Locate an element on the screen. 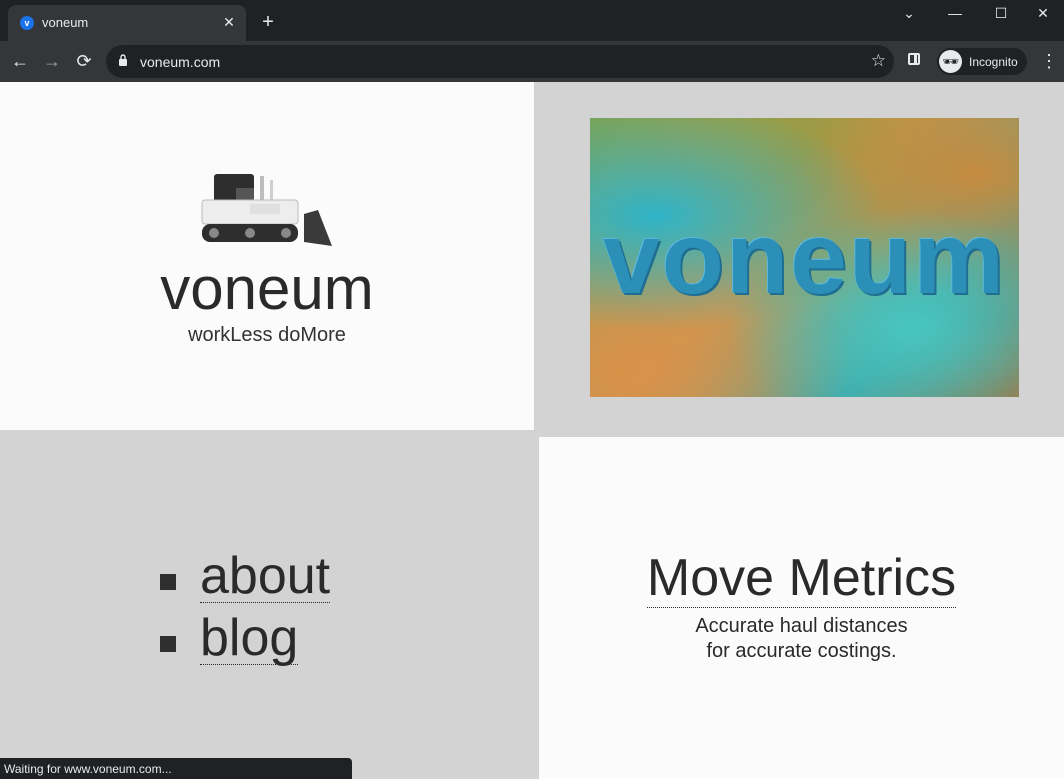 The height and width of the screenshot is (779, 1064). blog-link: blog is located at coordinates (249, 638).